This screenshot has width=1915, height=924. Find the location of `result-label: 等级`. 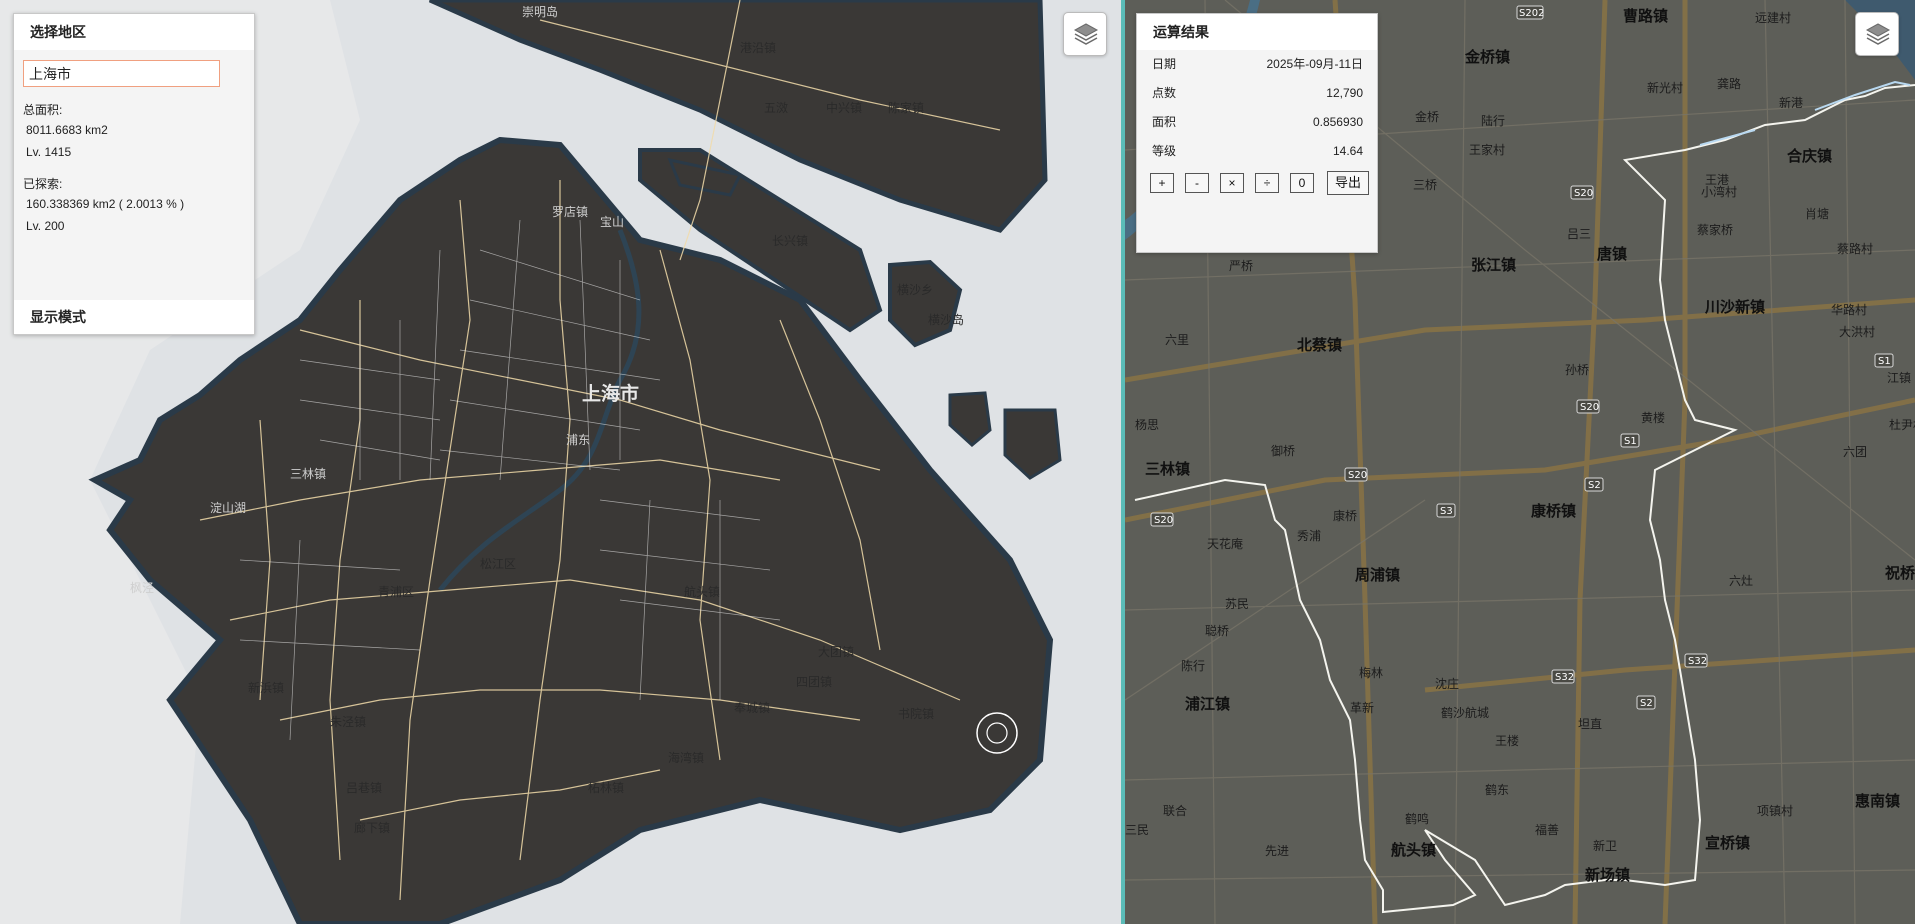

result-label: 等级 is located at coordinates (1164, 151).